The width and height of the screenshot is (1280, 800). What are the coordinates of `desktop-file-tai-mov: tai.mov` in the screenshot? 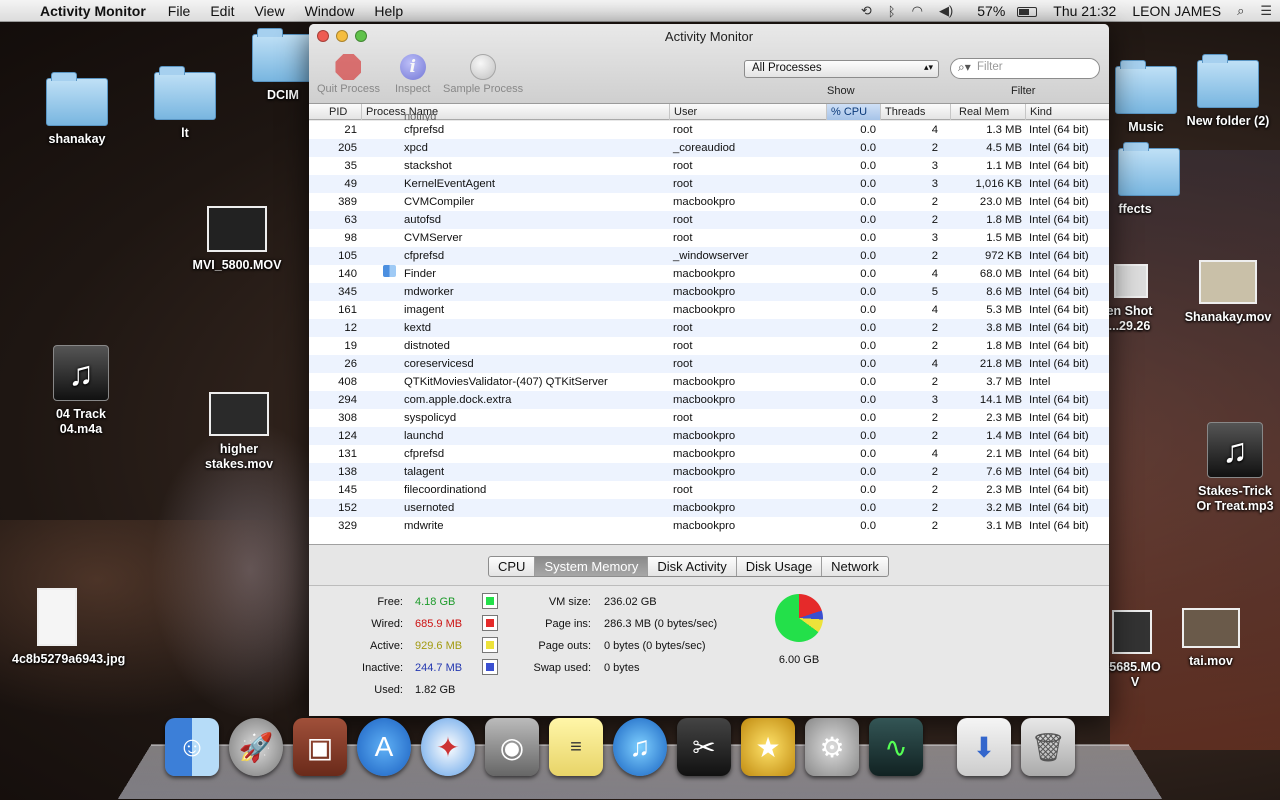 It's located at (1211, 638).